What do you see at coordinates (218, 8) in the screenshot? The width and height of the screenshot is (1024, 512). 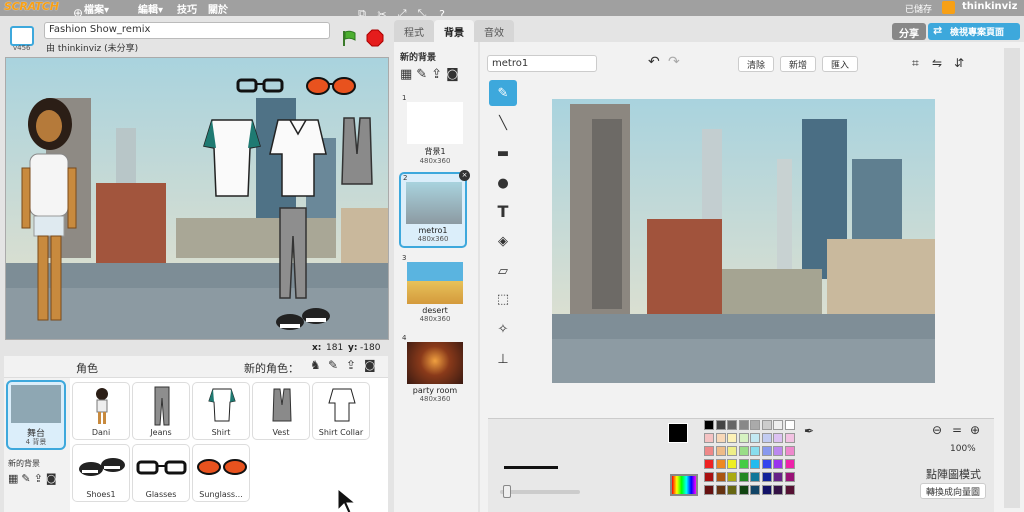 I see `menu-about: 關於` at bounding box center [218, 8].